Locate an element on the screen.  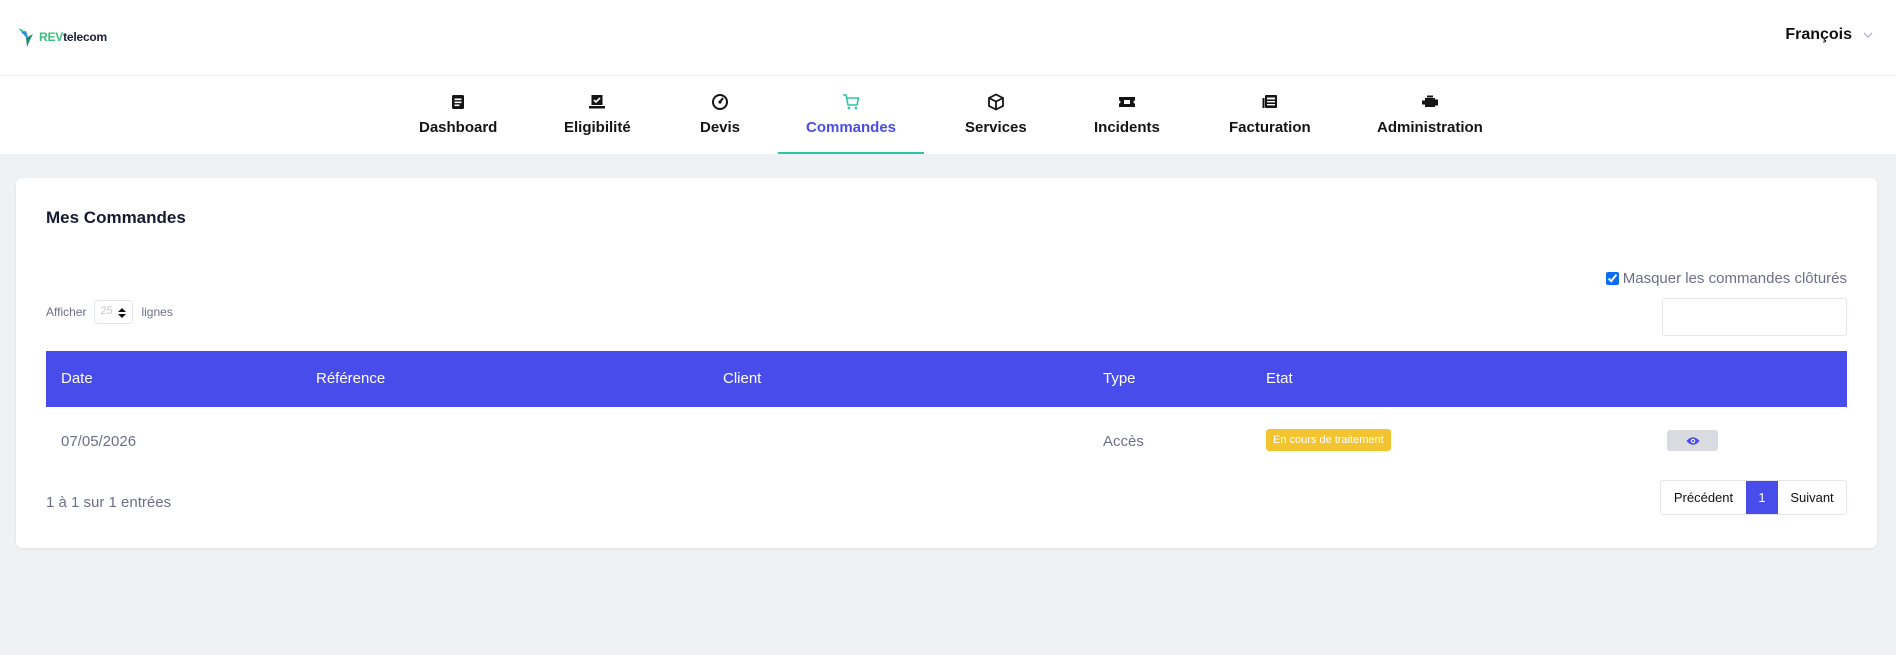
page-length-control: Afficher 25 lignes is located at coordinates (109, 312).